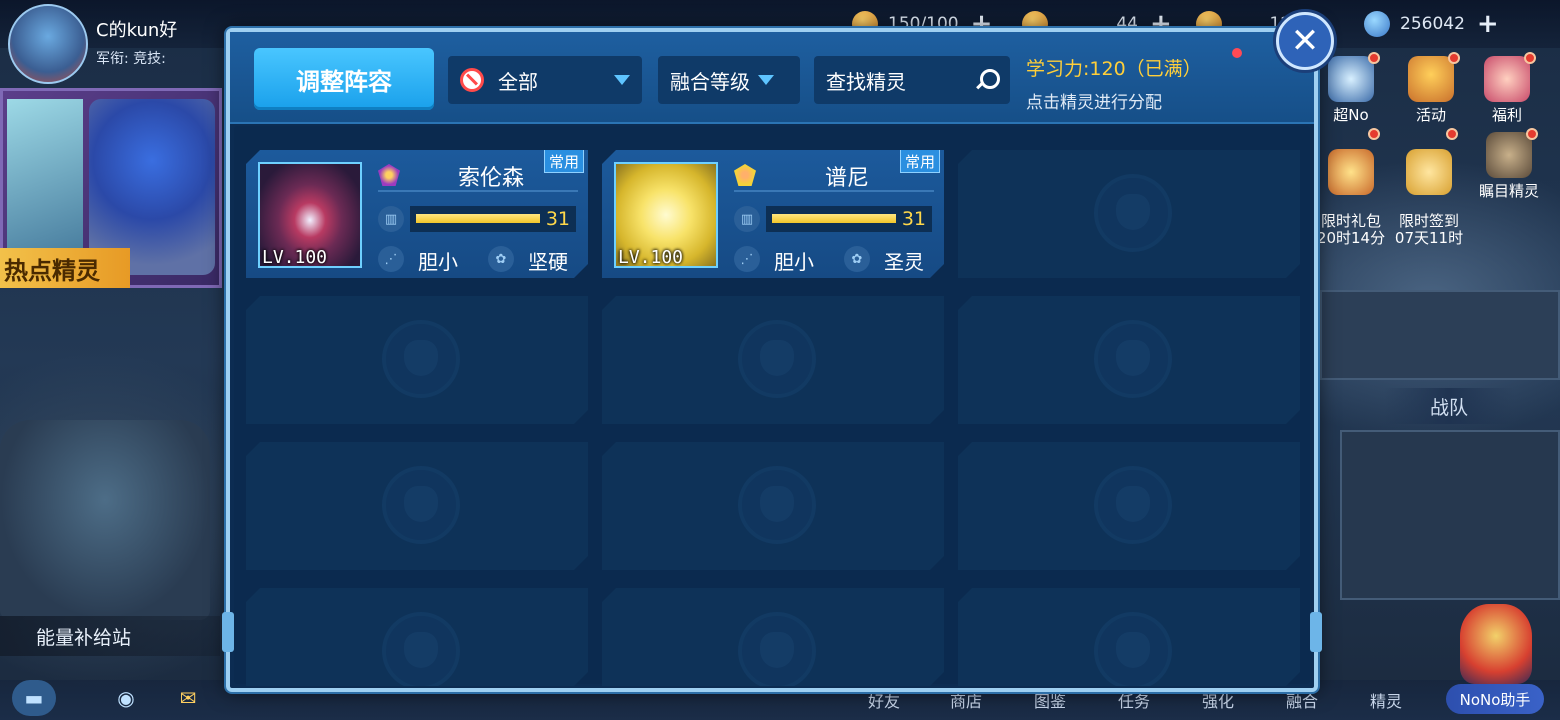 This screenshot has height=720, width=1560. Describe the element at coordinates (794, 262) in the screenshot. I see `spirit-nature: 胆小` at that location.